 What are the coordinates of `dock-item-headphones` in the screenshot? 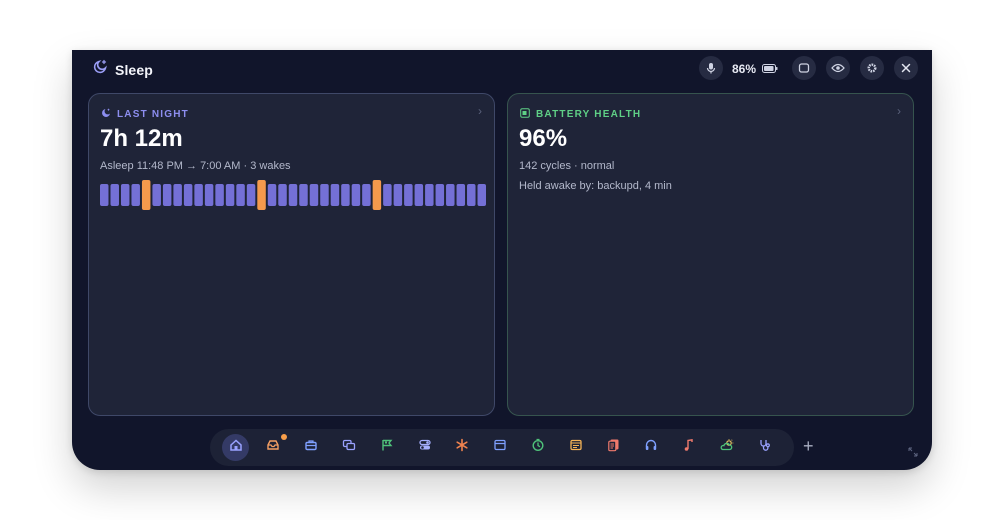 It's located at (651, 447).